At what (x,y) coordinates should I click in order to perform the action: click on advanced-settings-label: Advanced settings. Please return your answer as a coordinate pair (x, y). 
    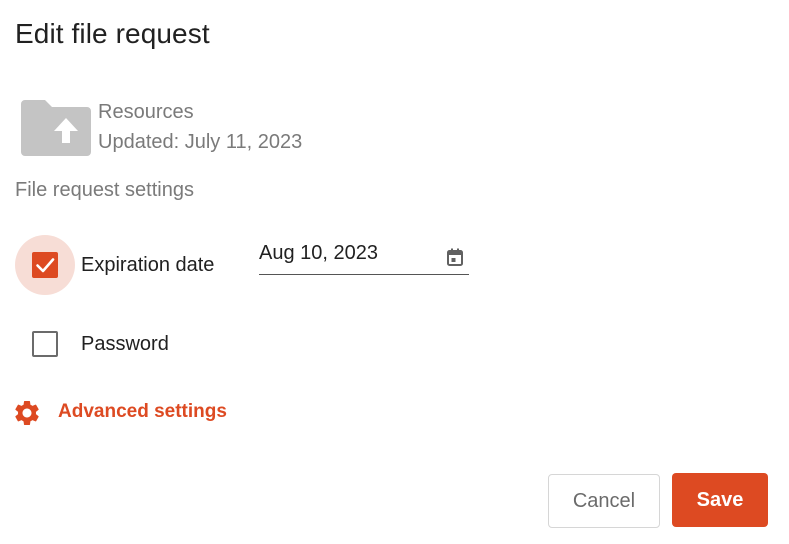
    Looking at the image, I should click on (142, 411).